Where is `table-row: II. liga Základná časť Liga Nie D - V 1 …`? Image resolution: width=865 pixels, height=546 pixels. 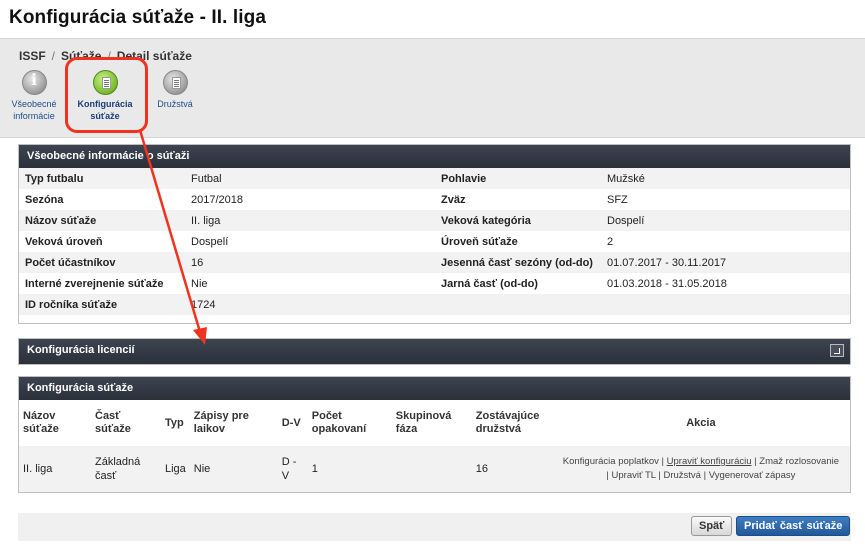
table-row: II. liga Základná časť Liga Nie D - V 1 … is located at coordinates (434, 469).